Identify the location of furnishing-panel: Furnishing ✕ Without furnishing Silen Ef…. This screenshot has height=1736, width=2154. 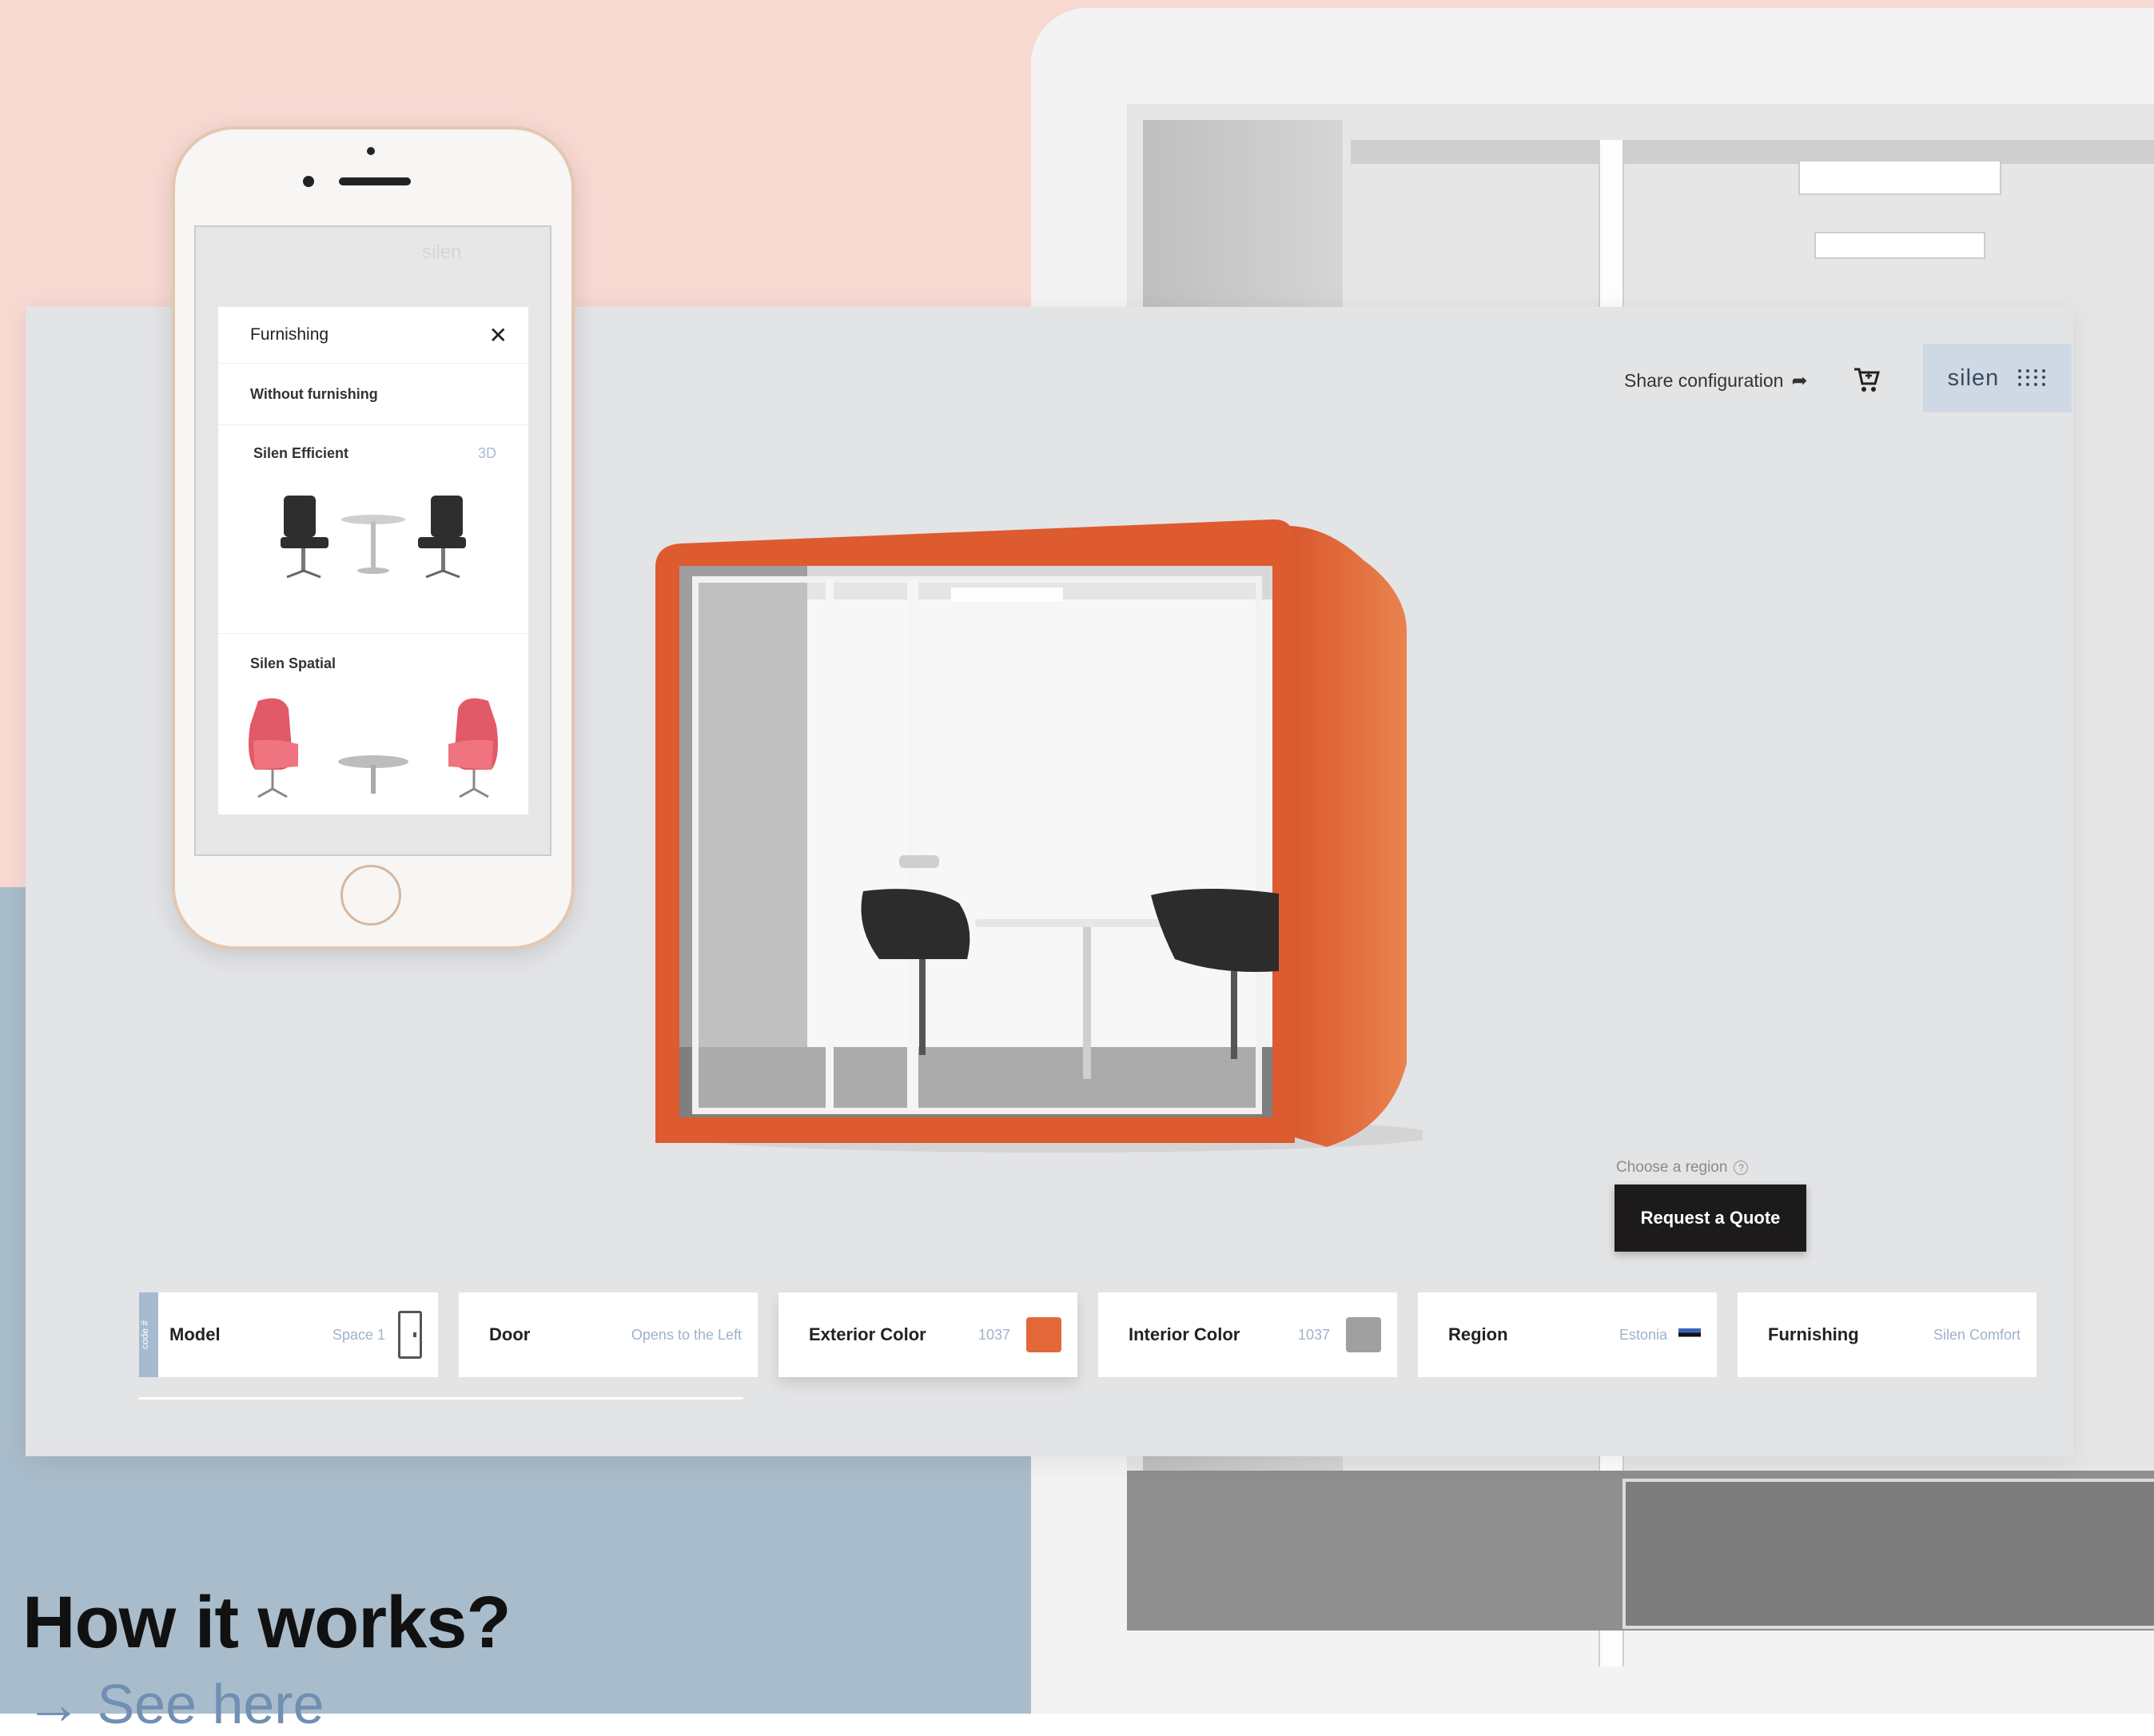
(373, 560).